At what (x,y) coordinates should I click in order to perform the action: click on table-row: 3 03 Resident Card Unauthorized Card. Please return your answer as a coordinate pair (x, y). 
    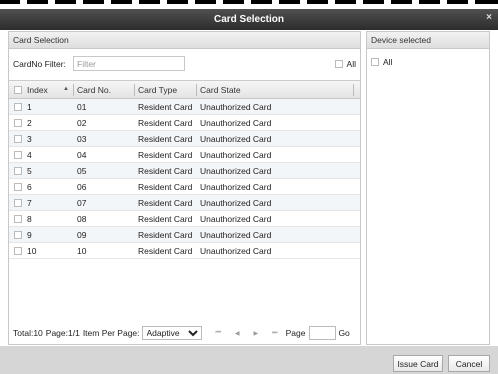
    Looking at the image, I should click on (184, 139).